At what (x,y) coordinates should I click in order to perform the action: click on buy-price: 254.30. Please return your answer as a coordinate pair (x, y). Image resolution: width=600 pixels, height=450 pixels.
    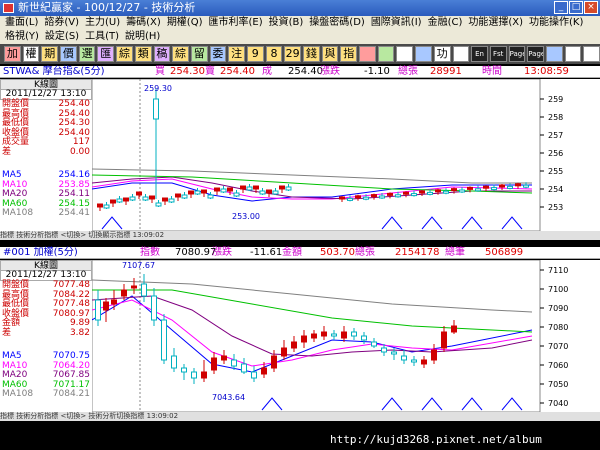
    Looking at the image, I should click on (187, 71).